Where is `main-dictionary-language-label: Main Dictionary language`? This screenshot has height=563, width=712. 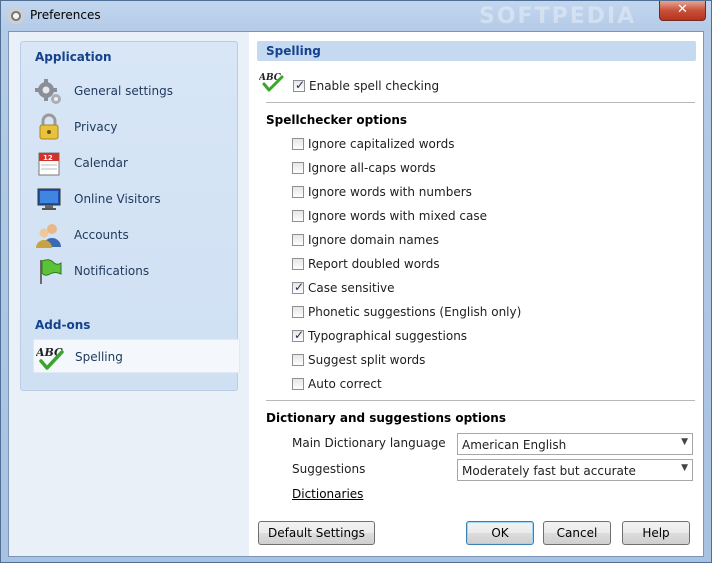
main-dictionary-language-label: Main Dictionary language is located at coordinates (369, 443).